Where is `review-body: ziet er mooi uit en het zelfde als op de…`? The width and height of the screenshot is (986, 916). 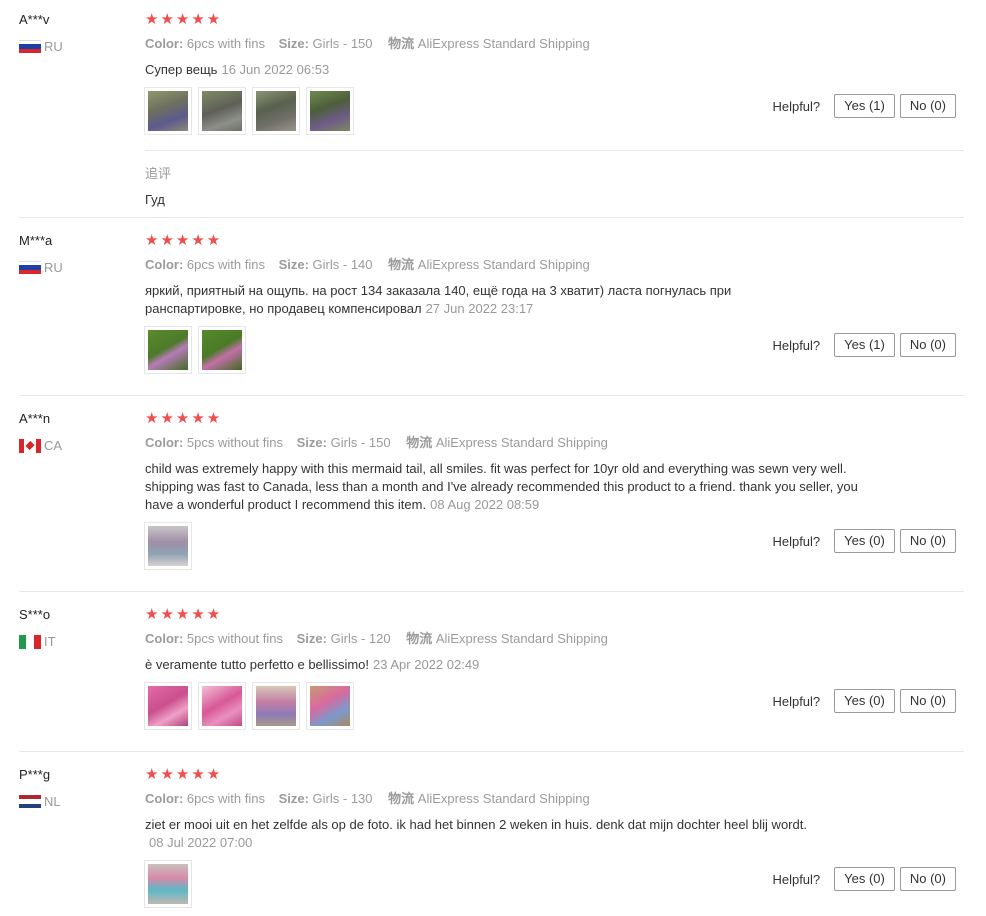
review-body: ziet er mooi uit en het zelfde als op de… is located at coordinates (476, 824).